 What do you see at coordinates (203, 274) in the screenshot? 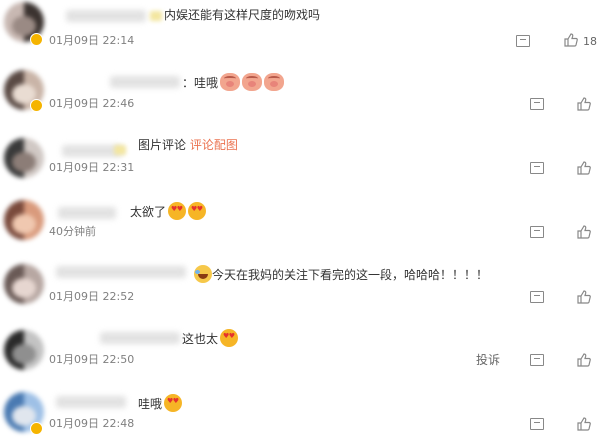
I see `laugh-cry-emoji` at bounding box center [203, 274].